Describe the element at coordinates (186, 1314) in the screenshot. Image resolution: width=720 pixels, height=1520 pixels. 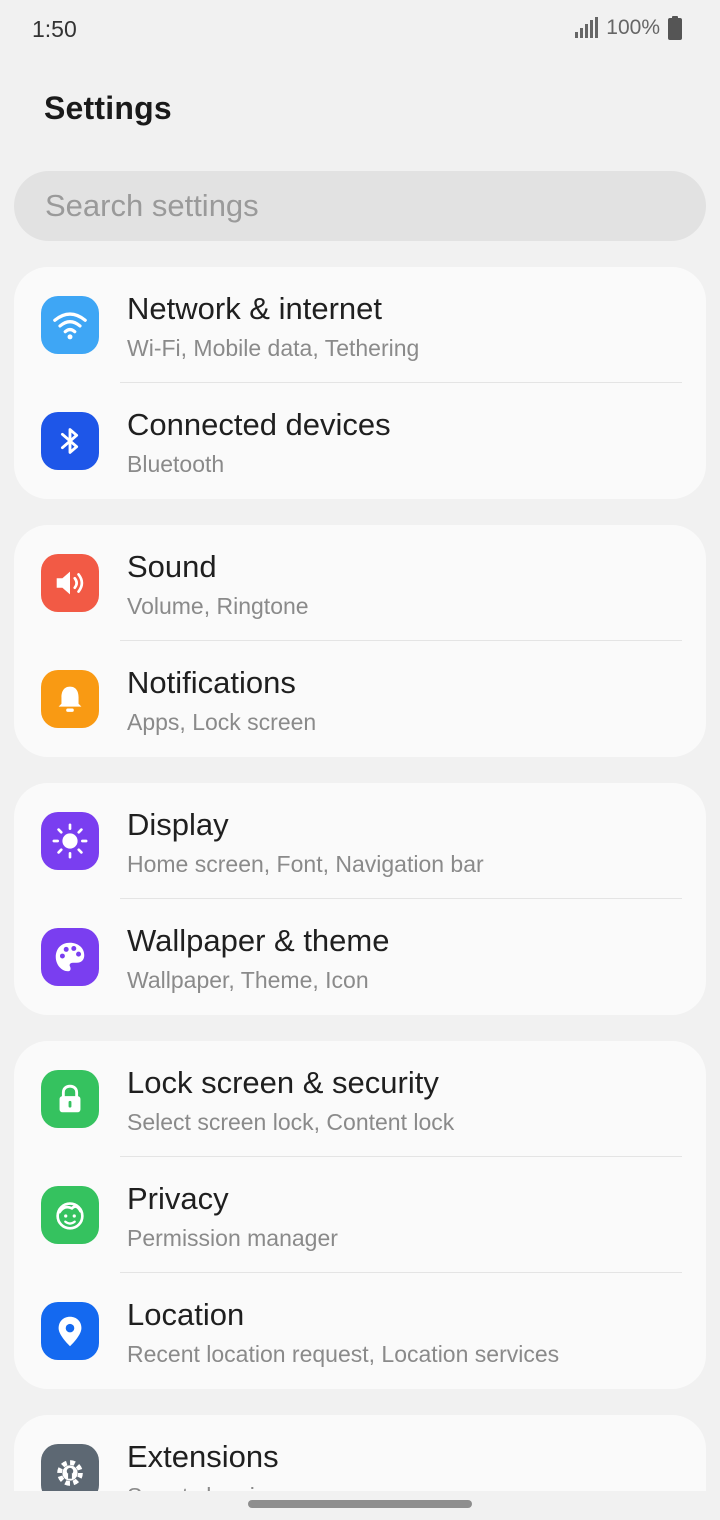
I see `settings-item-title: Location` at that location.